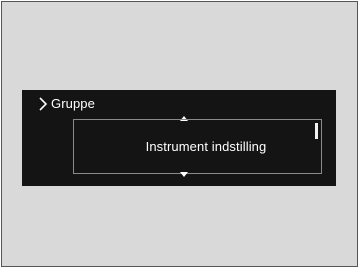 The height and width of the screenshot is (267, 358). I want to click on breadcrumb: Gruppe, so click(66, 104).